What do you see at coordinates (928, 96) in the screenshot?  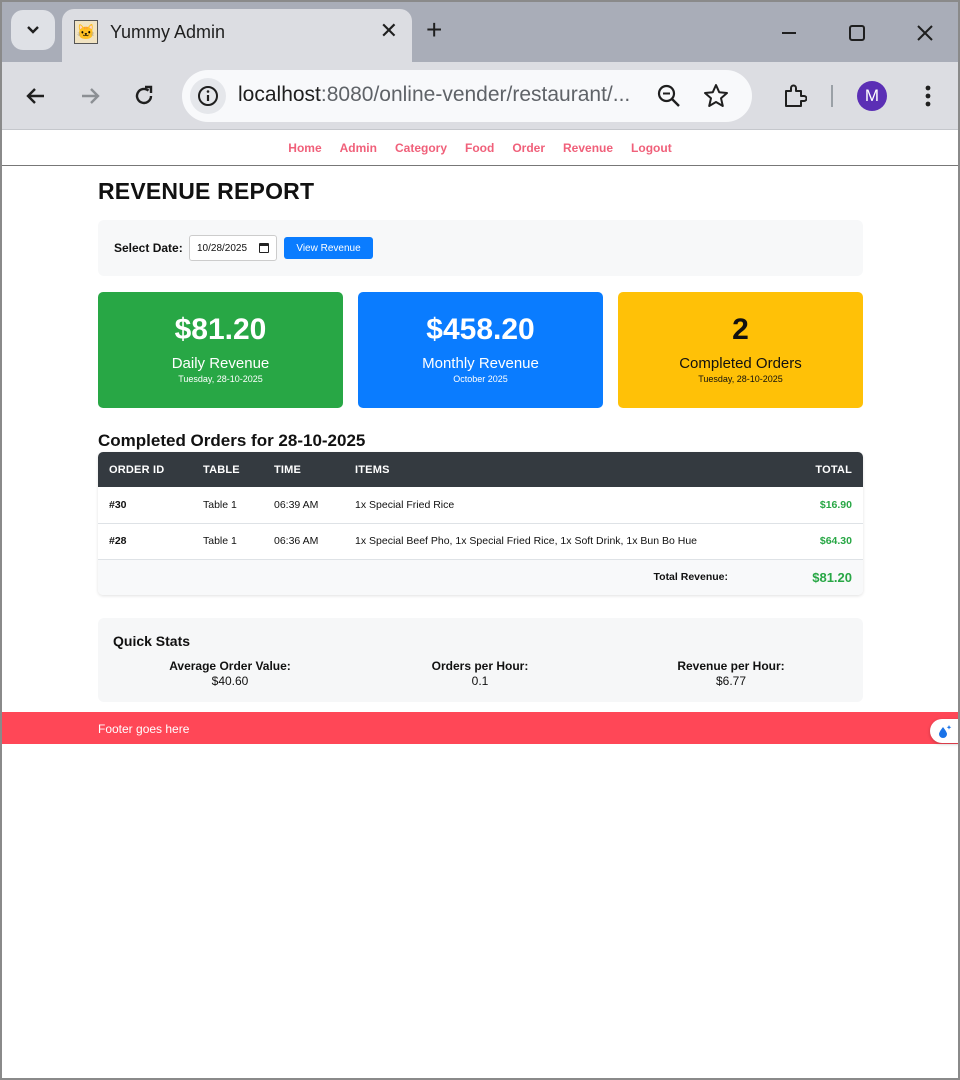 I see `menu-kebab-icon` at bounding box center [928, 96].